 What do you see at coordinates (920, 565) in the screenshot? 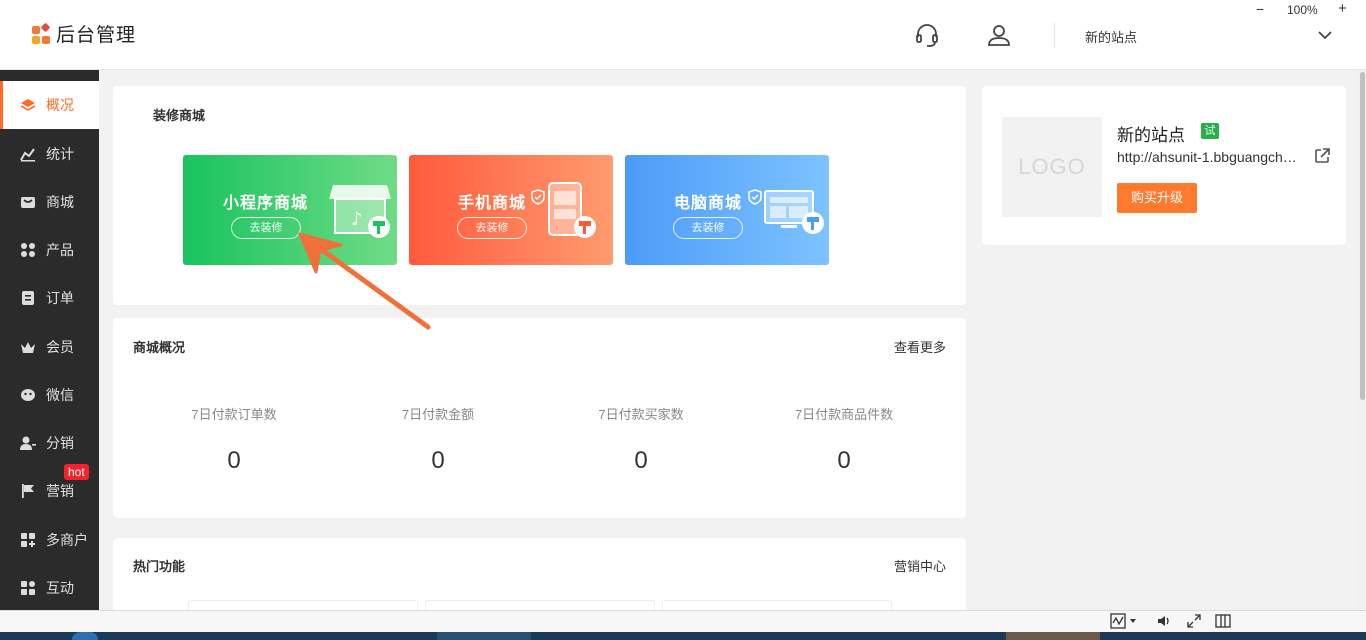
I see `marketing-center-link: 营销中心` at bounding box center [920, 565].